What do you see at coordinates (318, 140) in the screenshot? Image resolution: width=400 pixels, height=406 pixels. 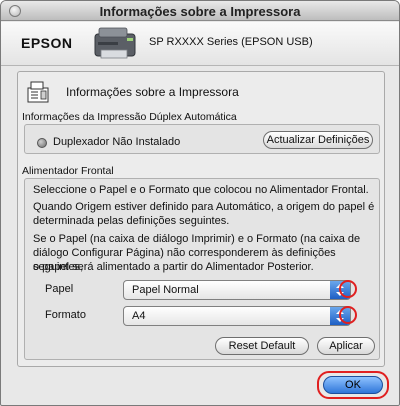 I see `update-settings-button: Actualizar Definições` at bounding box center [318, 140].